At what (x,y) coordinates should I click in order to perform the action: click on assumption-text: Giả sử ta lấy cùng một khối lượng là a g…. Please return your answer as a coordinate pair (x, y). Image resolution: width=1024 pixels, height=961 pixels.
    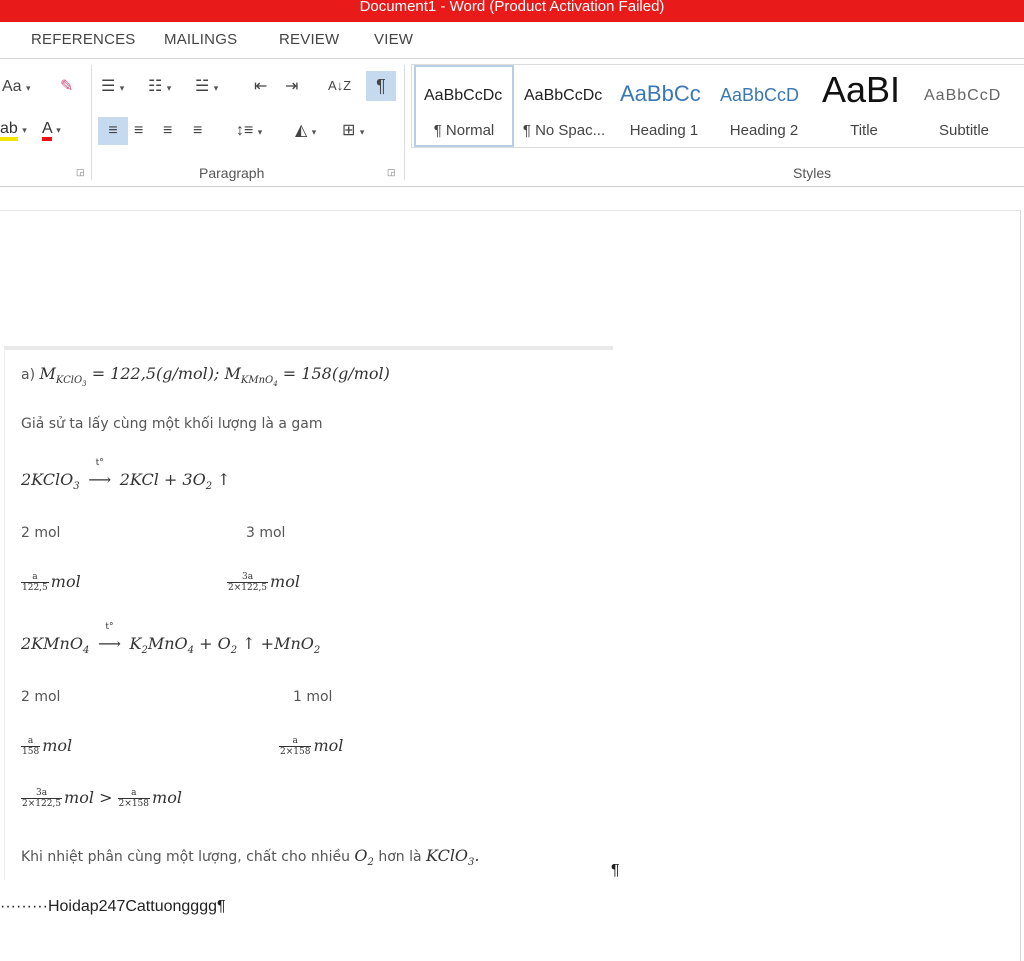
    Looking at the image, I should click on (172, 424).